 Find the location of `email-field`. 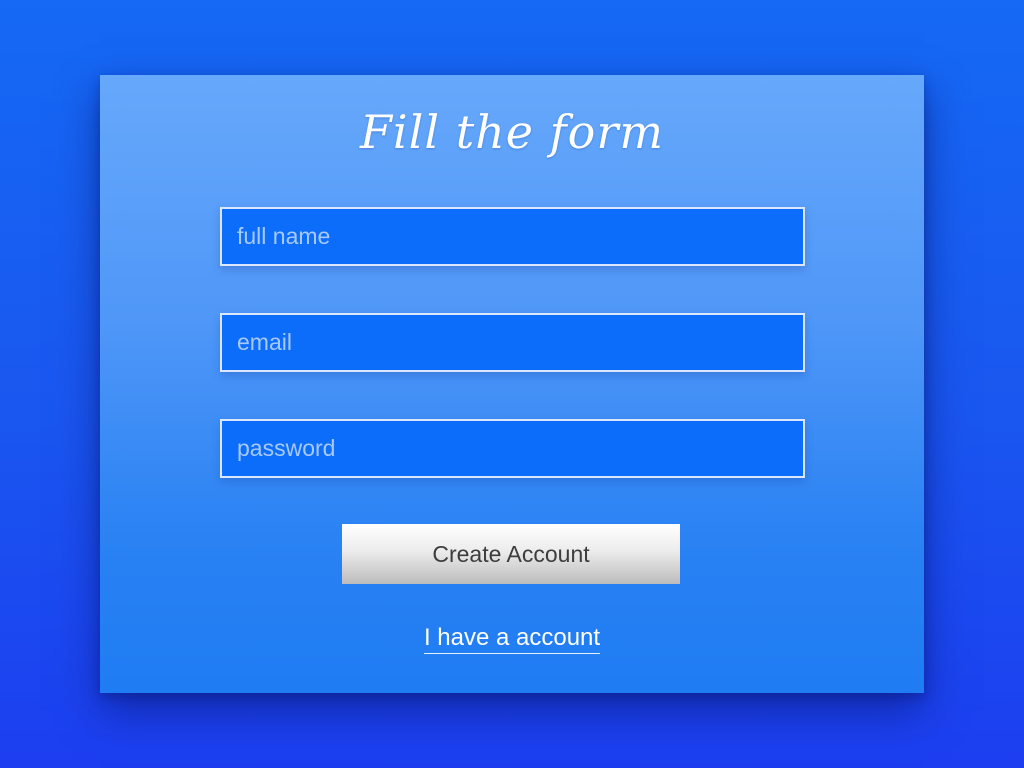

email-field is located at coordinates (512, 342).